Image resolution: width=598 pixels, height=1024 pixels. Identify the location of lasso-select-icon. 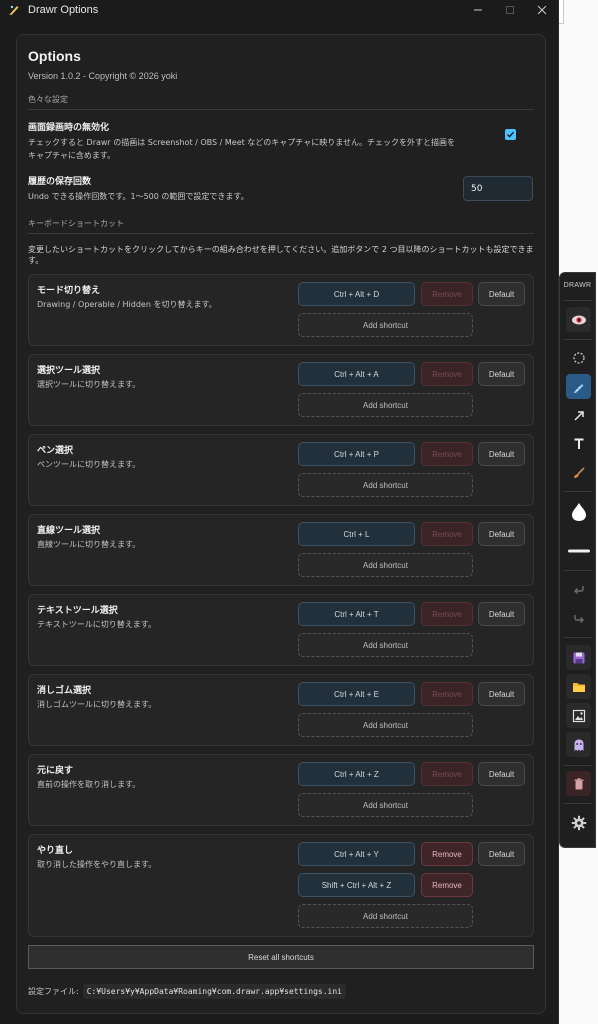
(578, 357).